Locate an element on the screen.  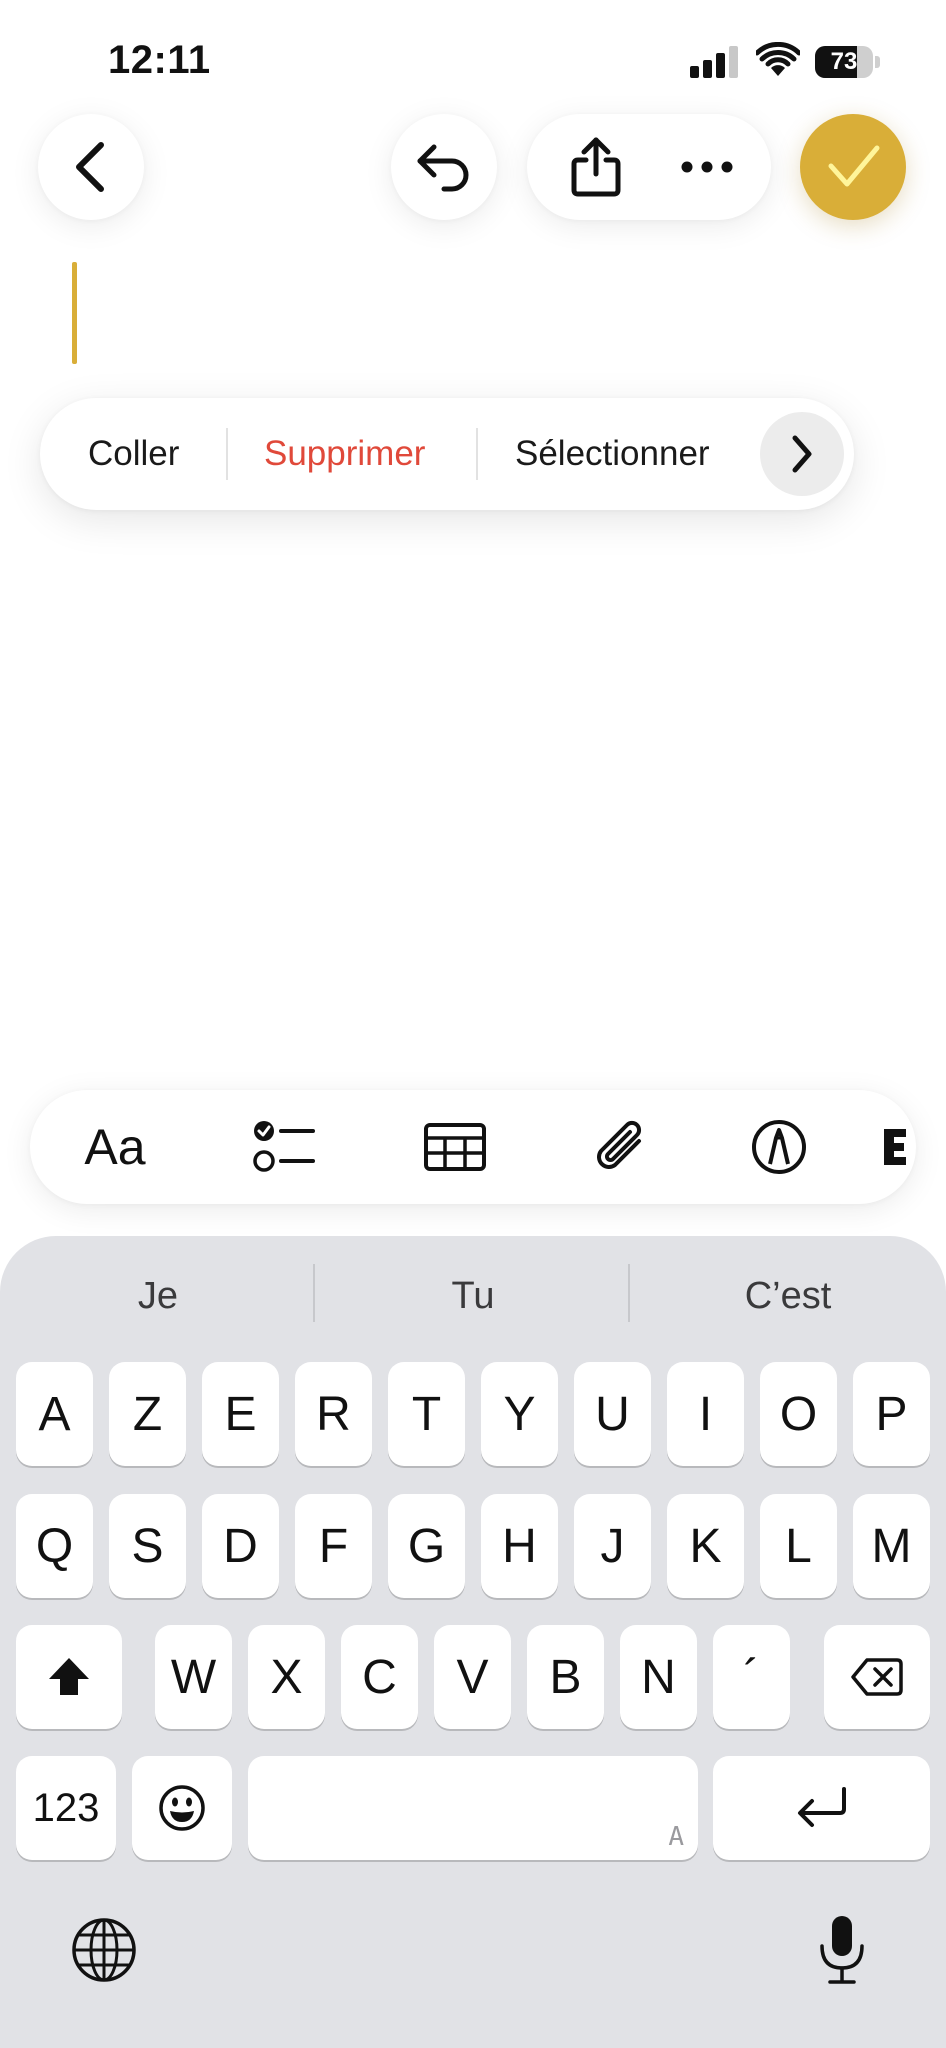
return-arrow-icon is located at coordinates (821, 1807).